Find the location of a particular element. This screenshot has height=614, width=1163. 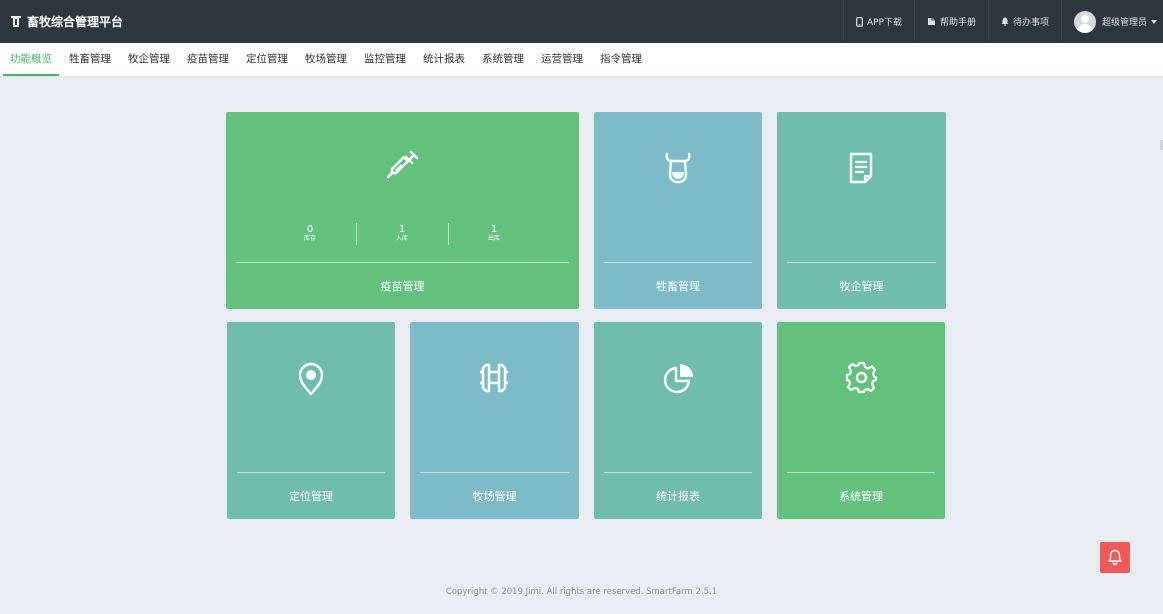

tab-commands: 指令管理 is located at coordinates (621, 59).